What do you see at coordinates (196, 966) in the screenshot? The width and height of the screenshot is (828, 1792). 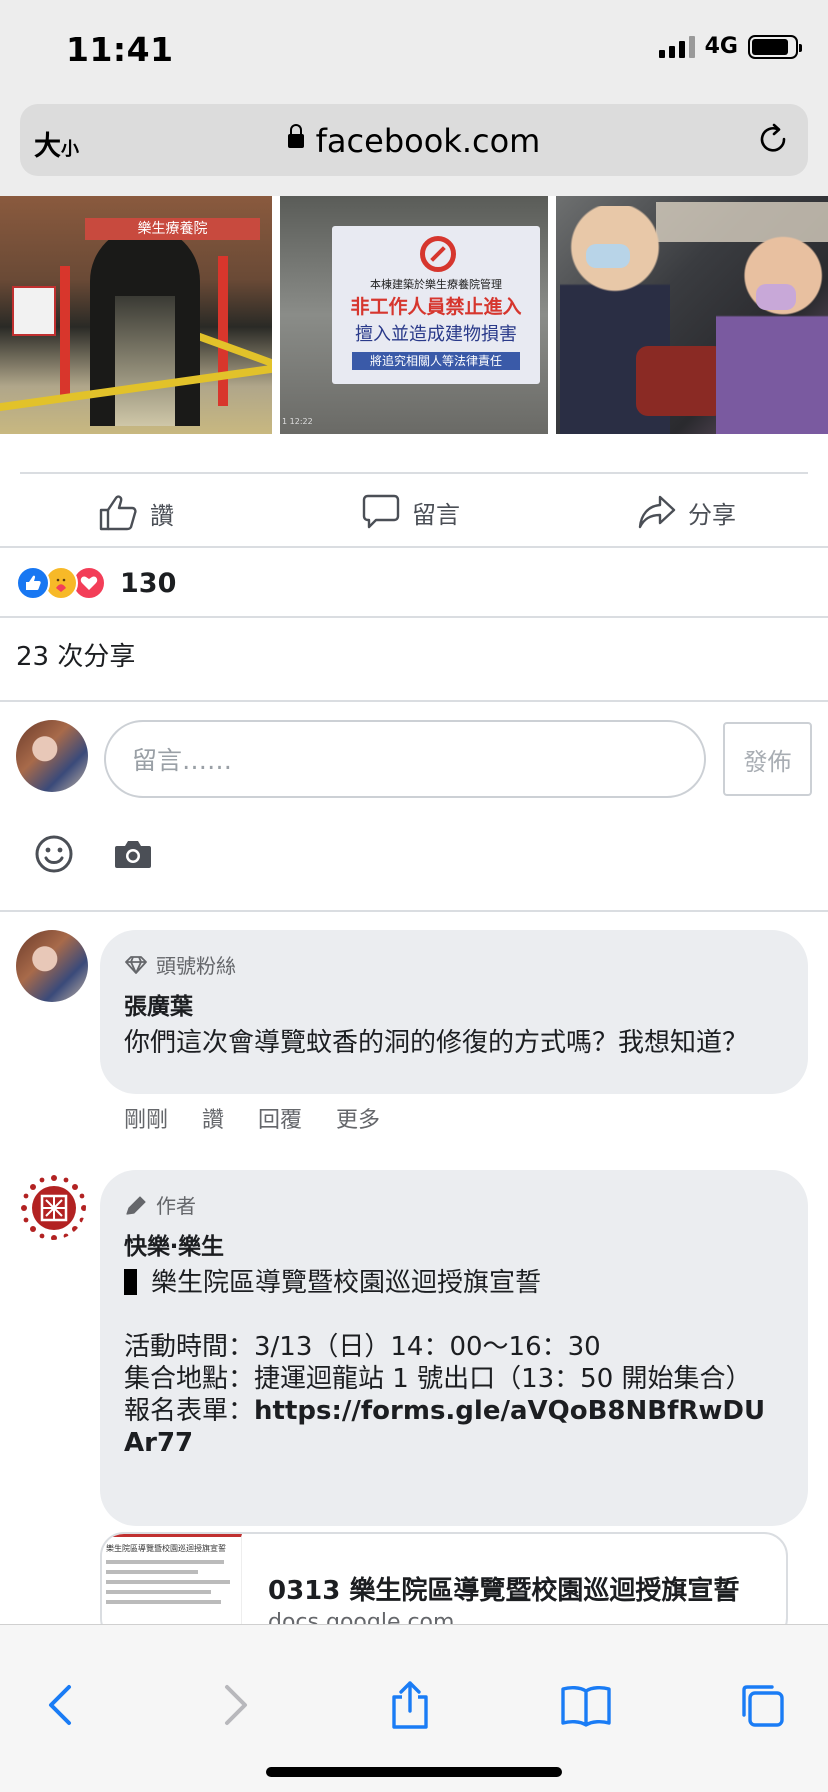 I see `badge-label: 頭號粉絲` at bounding box center [196, 966].